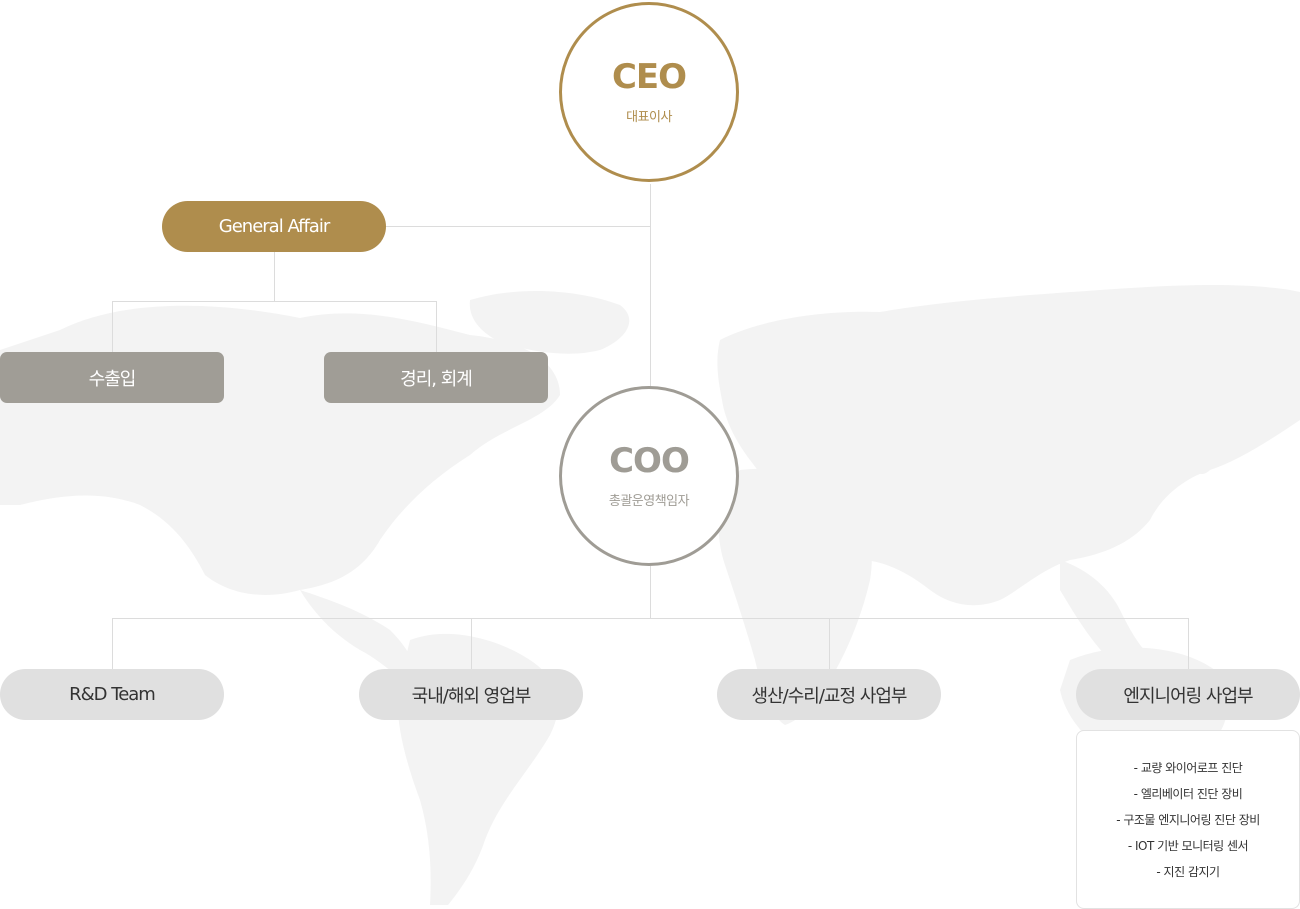 This screenshot has width=1300, height=909. What do you see at coordinates (1188, 871) in the screenshot?
I see `engineering-detail-item: - 지진 감지기` at bounding box center [1188, 871].